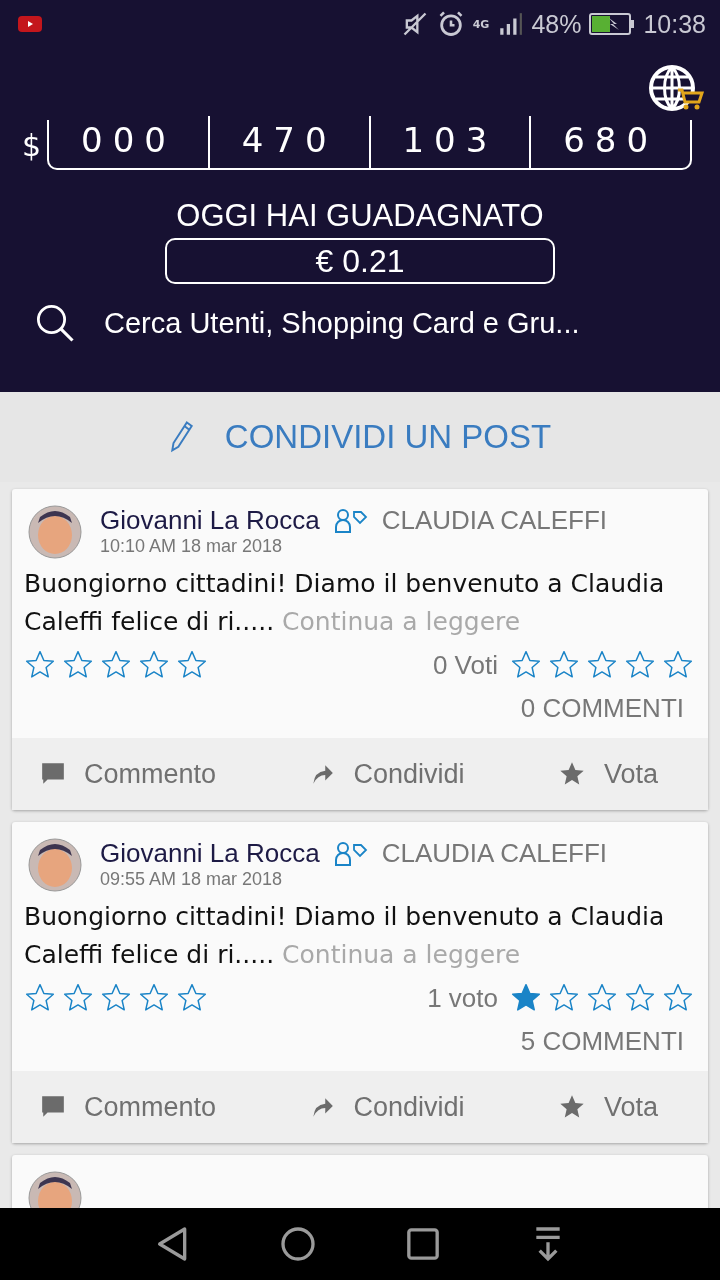 This screenshot has height=1280, width=720. I want to click on video-app-icon, so click(30, 24).